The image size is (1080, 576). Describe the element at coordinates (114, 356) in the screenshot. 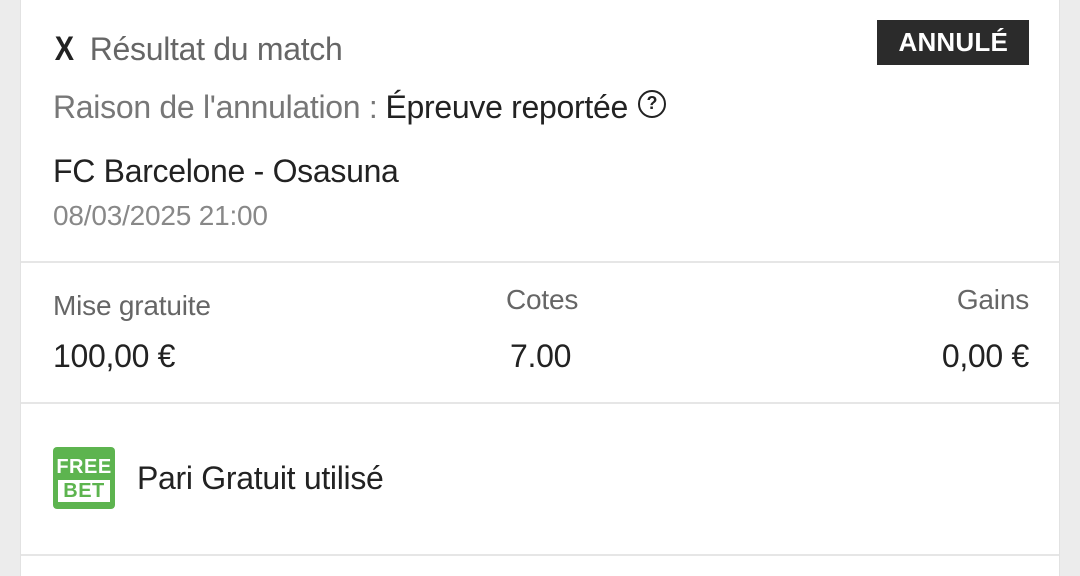

I see `stake-value: 100,00 €` at that location.